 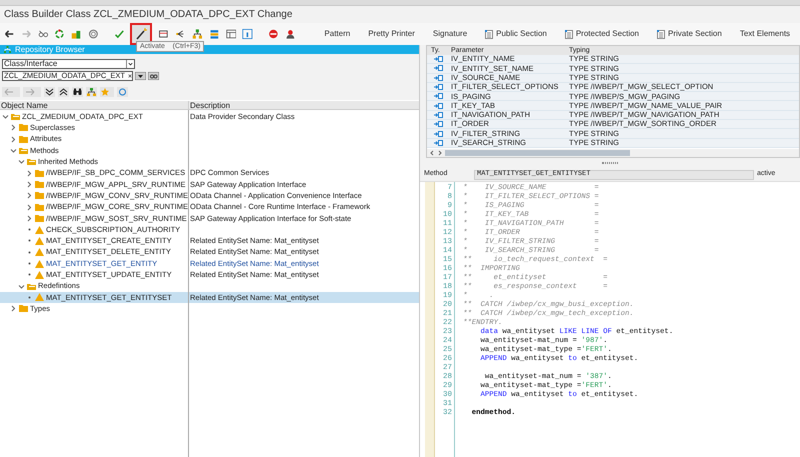 I want to click on toolbar-button: Pretty Printer, so click(x=391, y=34).